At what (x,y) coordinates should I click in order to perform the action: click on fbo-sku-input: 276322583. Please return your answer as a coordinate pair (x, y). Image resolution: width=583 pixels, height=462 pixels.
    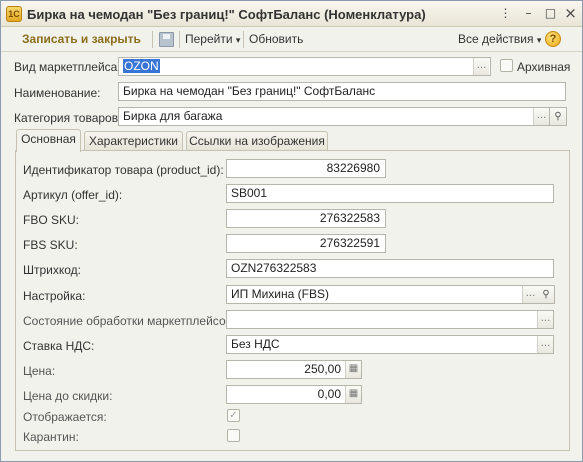
    Looking at the image, I should click on (306, 218).